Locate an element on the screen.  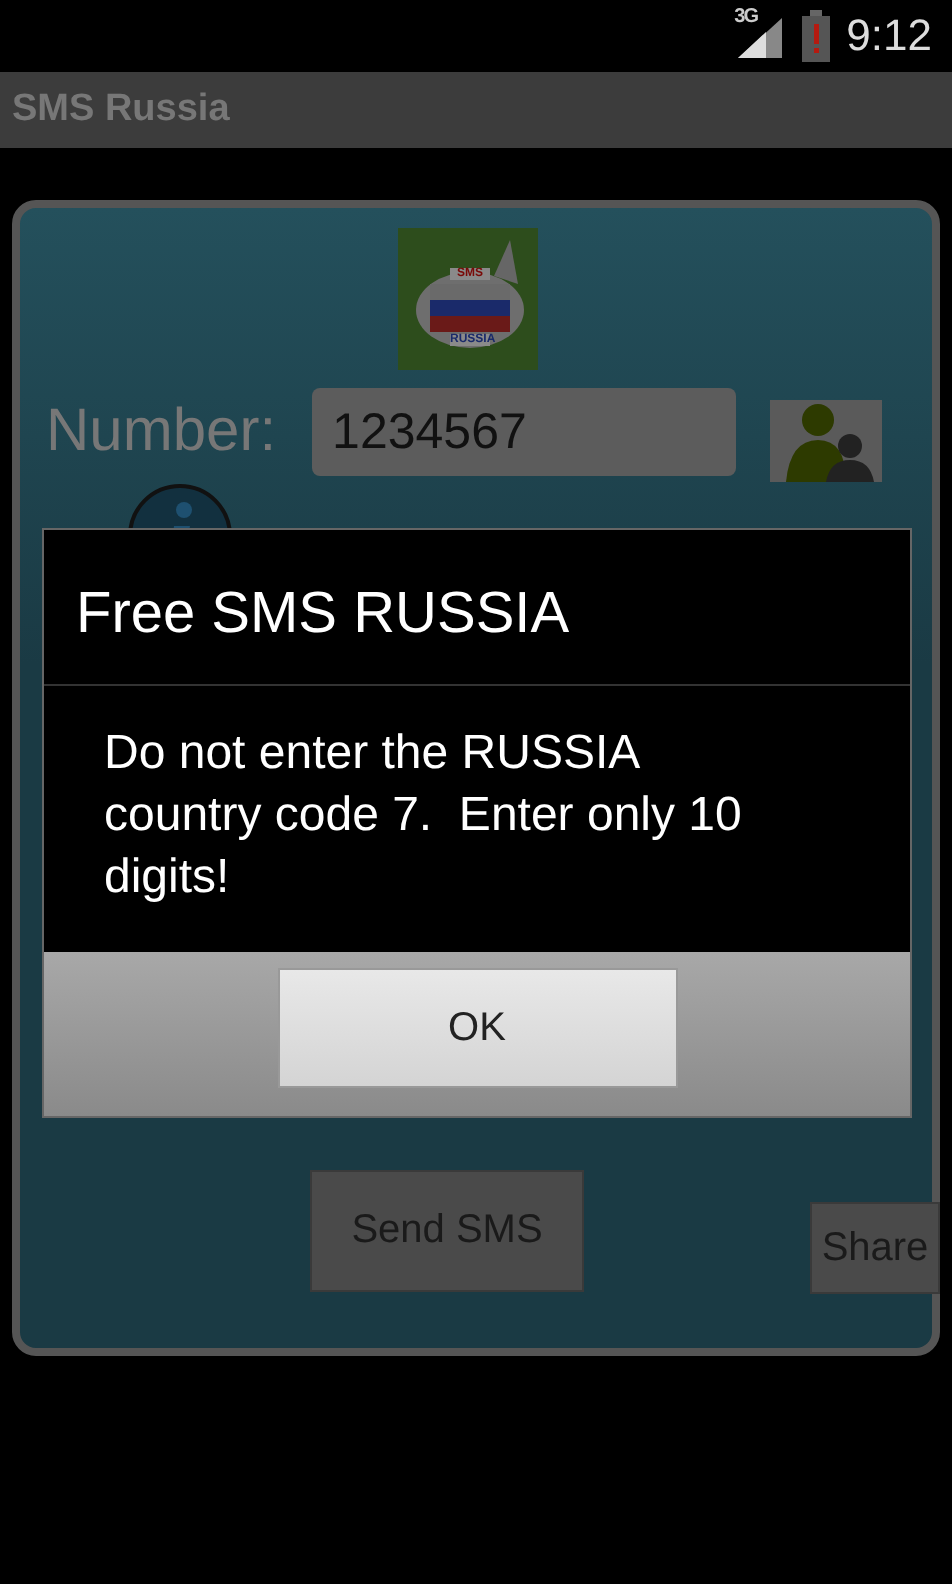
app-title: SMS Russia is located at coordinates (121, 110).